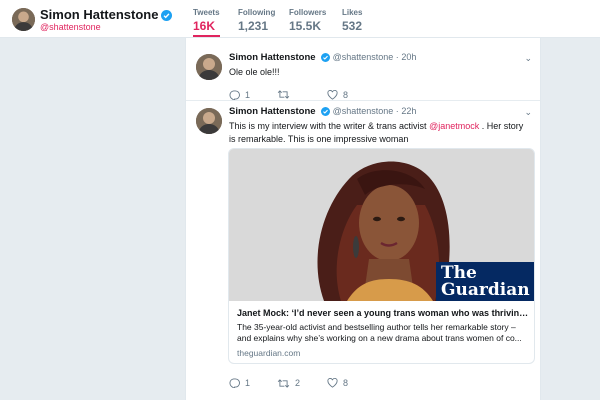  I want to click on stat-value: 1,231, so click(253, 26).